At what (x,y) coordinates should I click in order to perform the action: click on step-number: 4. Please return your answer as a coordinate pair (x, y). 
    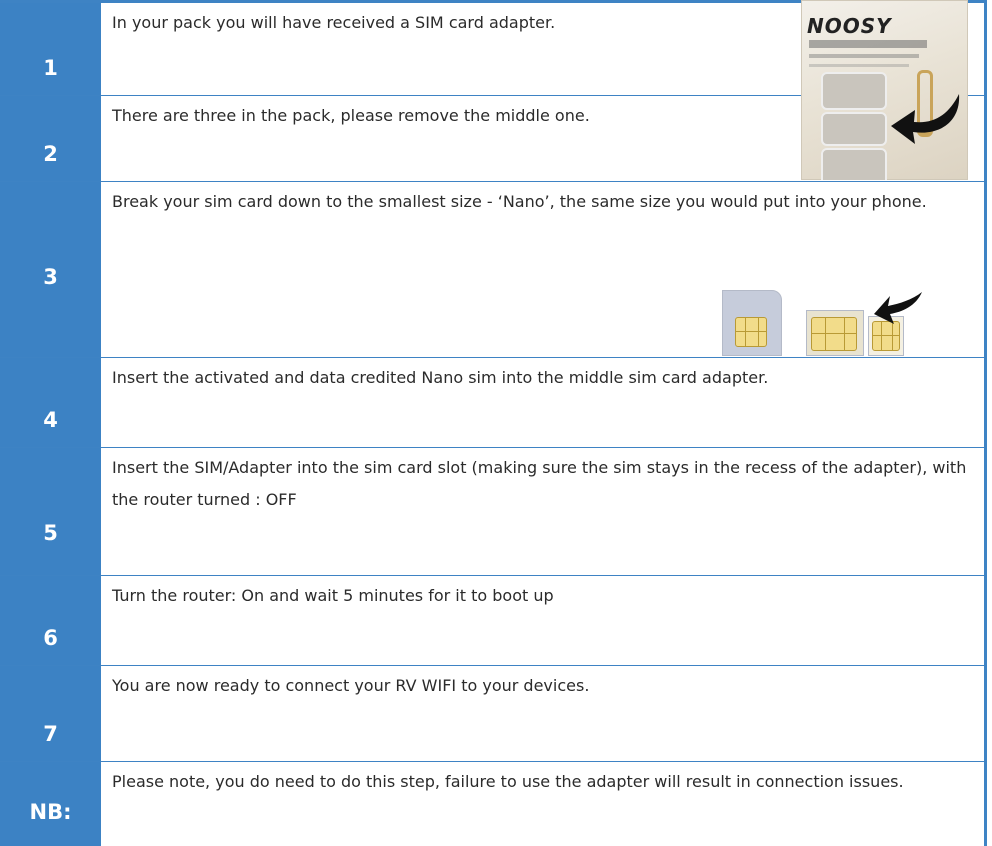
    Looking at the image, I should click on (50, 420).